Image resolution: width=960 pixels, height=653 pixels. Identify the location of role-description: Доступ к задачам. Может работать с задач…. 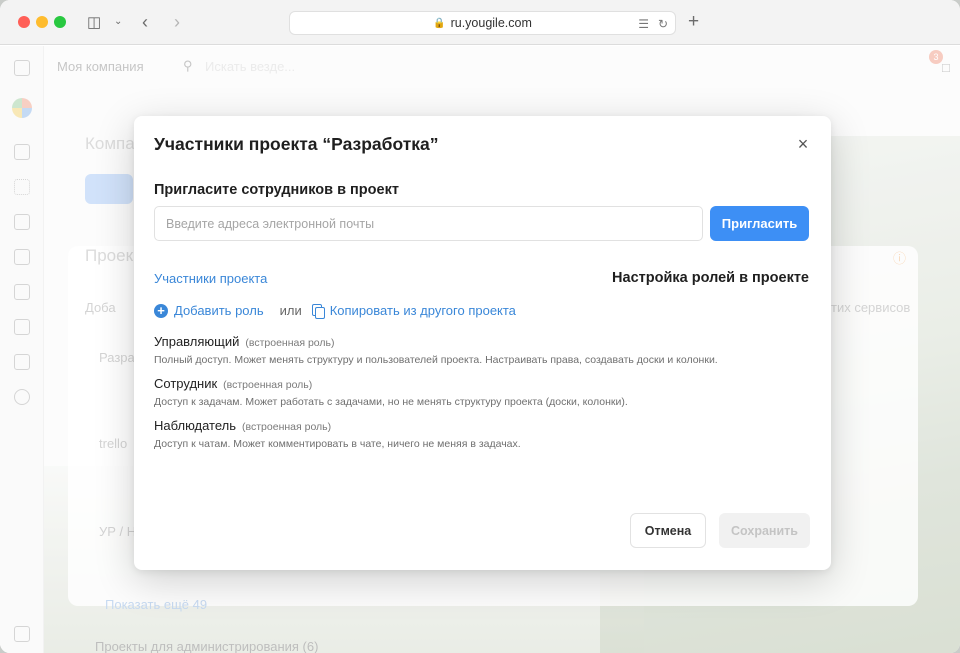
(391, 402).